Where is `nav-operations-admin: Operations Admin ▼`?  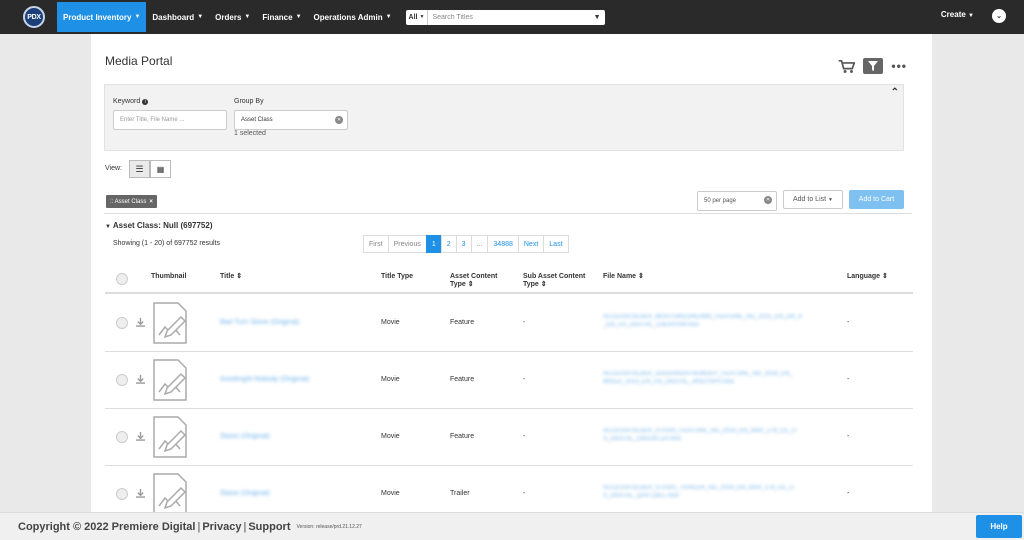
nav-operations-admin: Operations Admin ▼ is located at coordinates (353, 17).